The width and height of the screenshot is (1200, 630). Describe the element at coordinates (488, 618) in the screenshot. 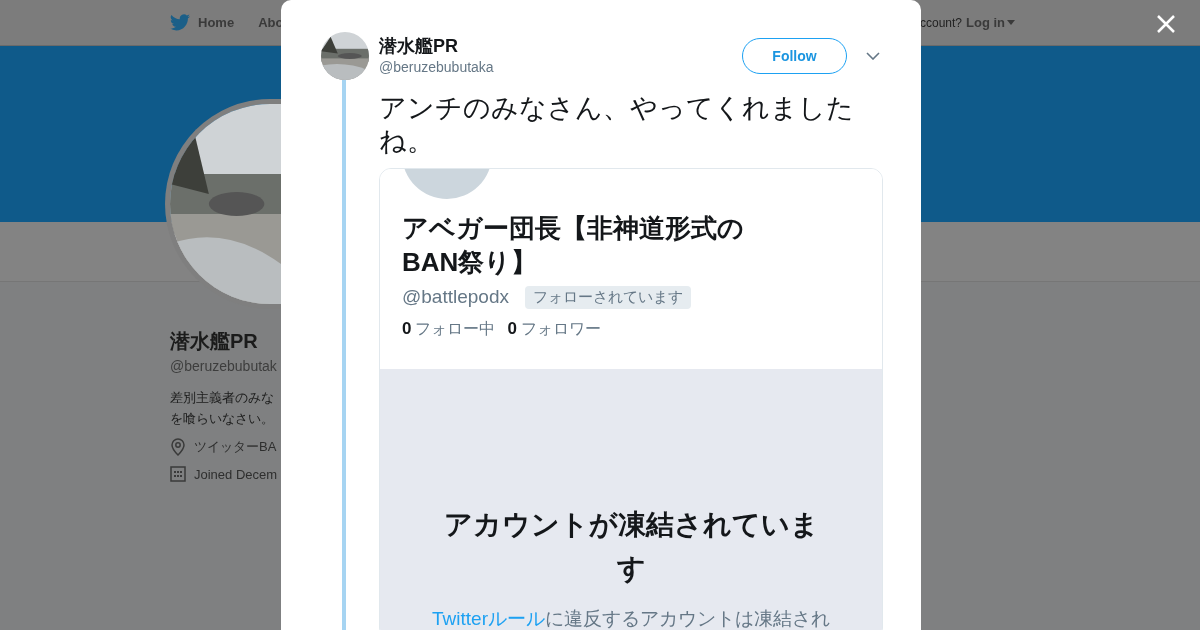

I see `rules-link: Twitterルール` at that location.